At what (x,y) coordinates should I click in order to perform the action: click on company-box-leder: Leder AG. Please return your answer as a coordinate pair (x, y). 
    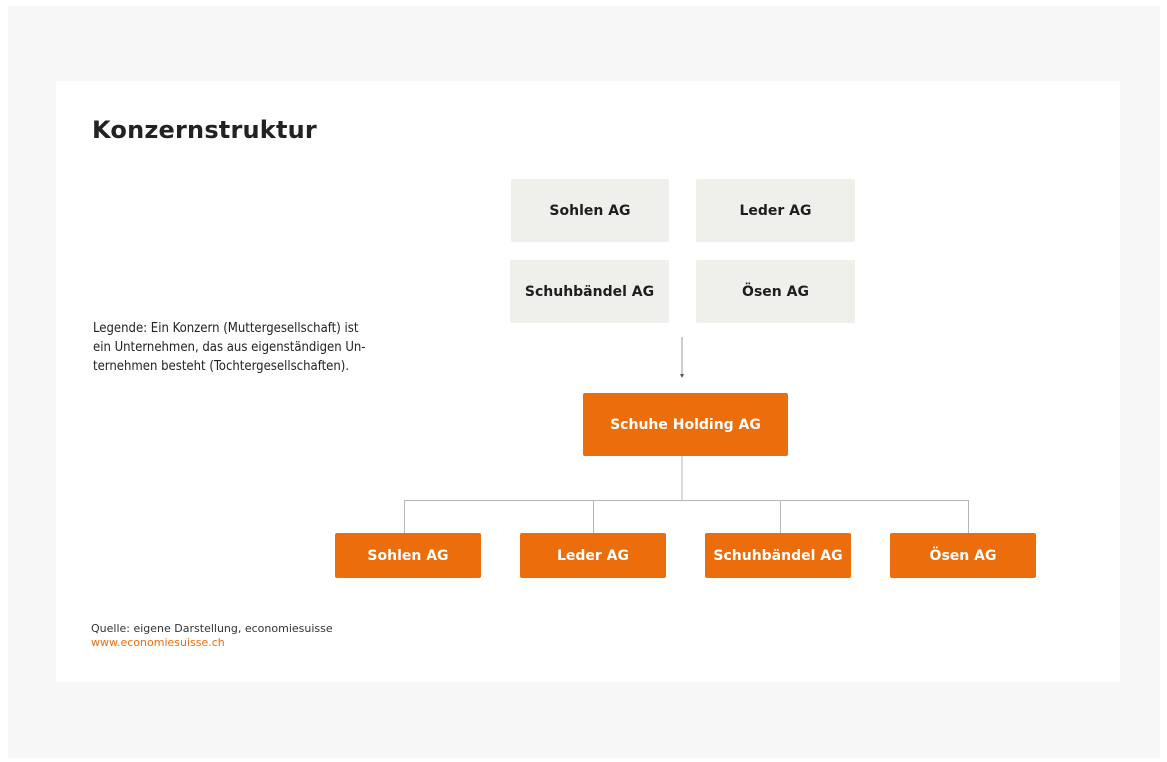
    Looking at the image, I should click on (775, 210).